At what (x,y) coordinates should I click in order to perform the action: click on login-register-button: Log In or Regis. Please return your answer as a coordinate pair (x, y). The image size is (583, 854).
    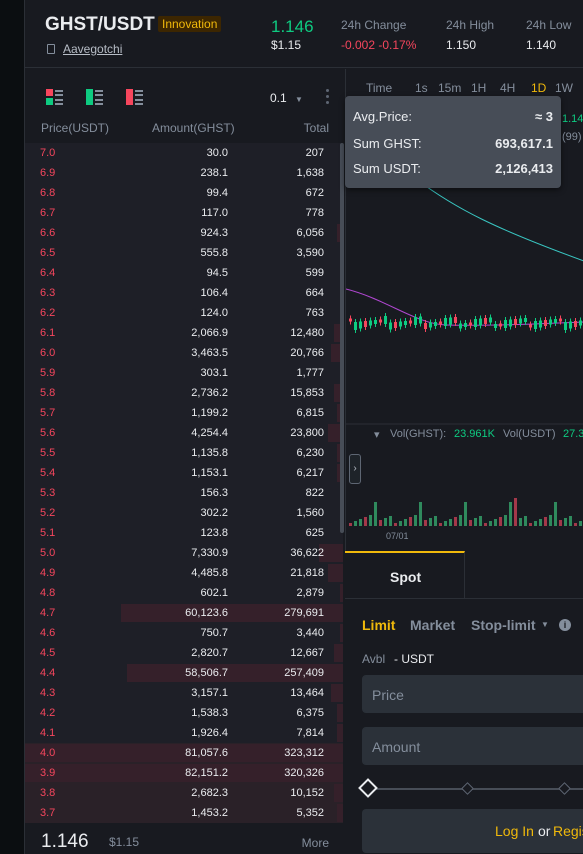
    Looking at the image, I should click on (472, 831).